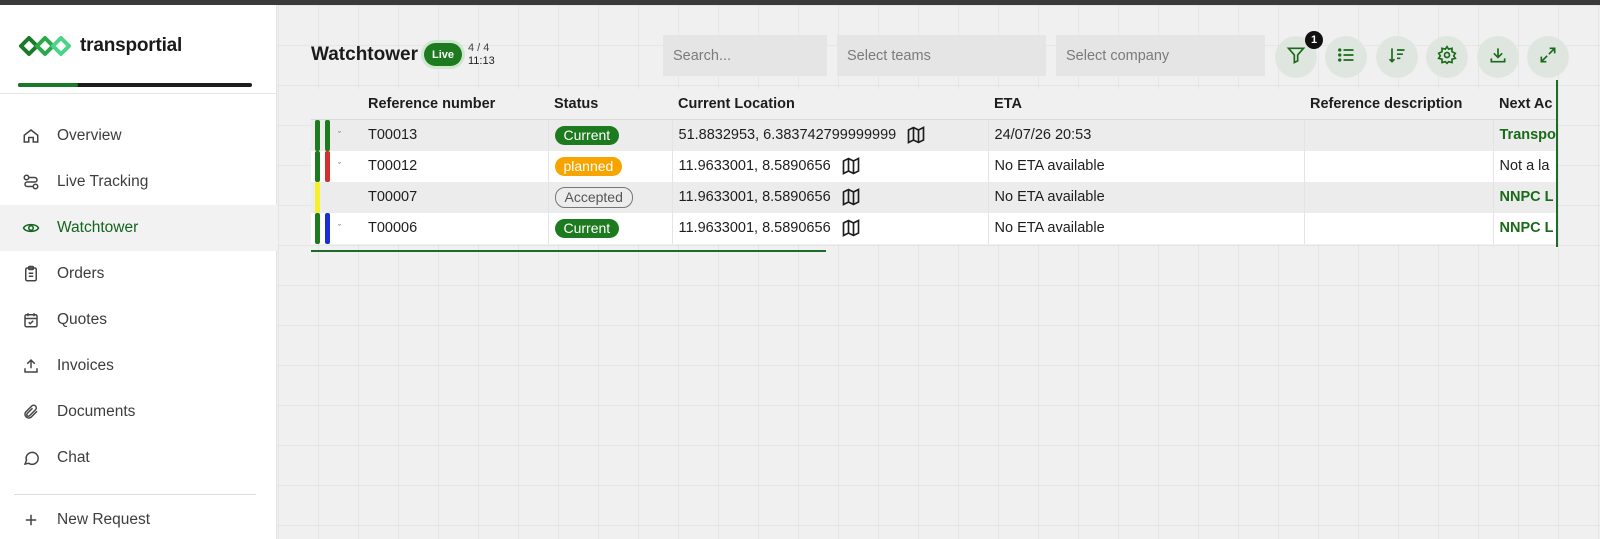 This screenshot has width=1600, height=539. What do you see at coordinates (455, 104) in the screenshot?
I see `column-header-reference: Reference number` at bounding box center [455, 104].